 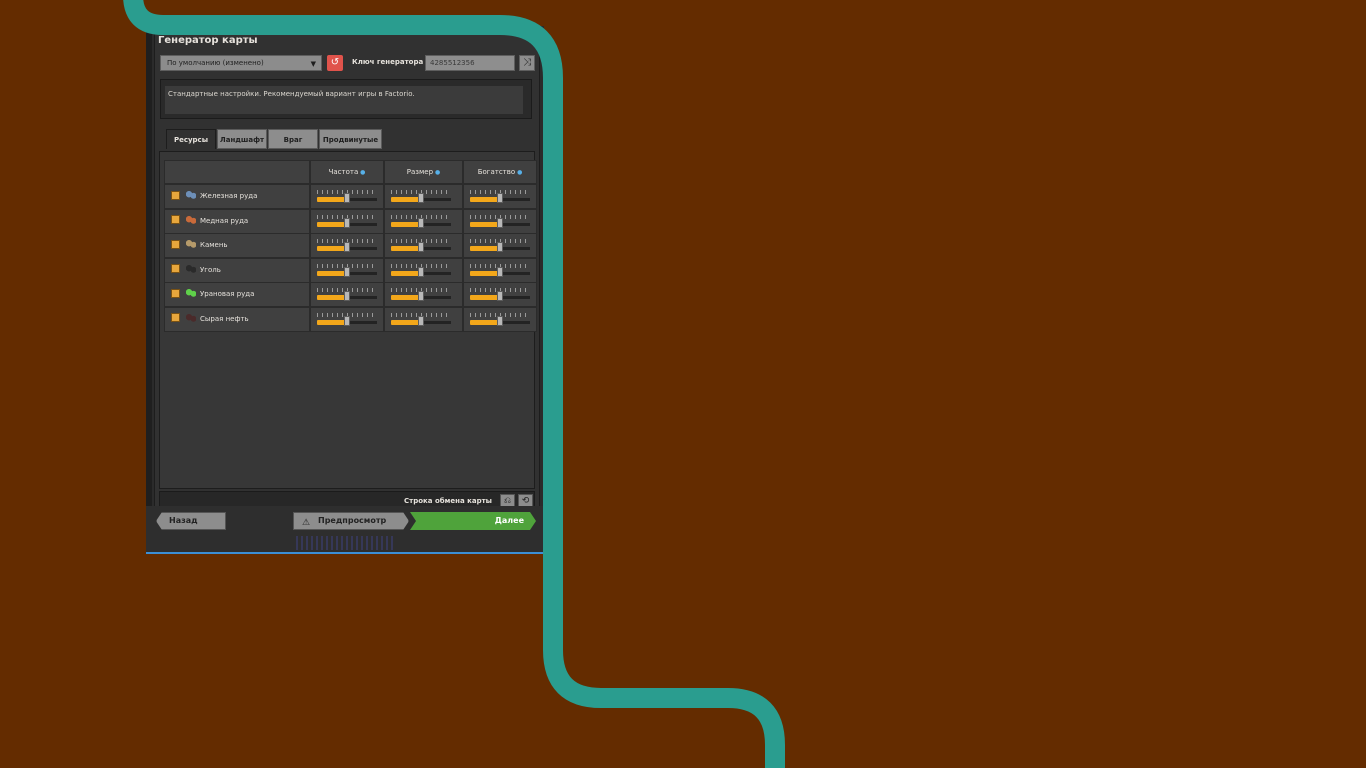 I want to click on reset-icon: ↺, so click(x=335, y=62).